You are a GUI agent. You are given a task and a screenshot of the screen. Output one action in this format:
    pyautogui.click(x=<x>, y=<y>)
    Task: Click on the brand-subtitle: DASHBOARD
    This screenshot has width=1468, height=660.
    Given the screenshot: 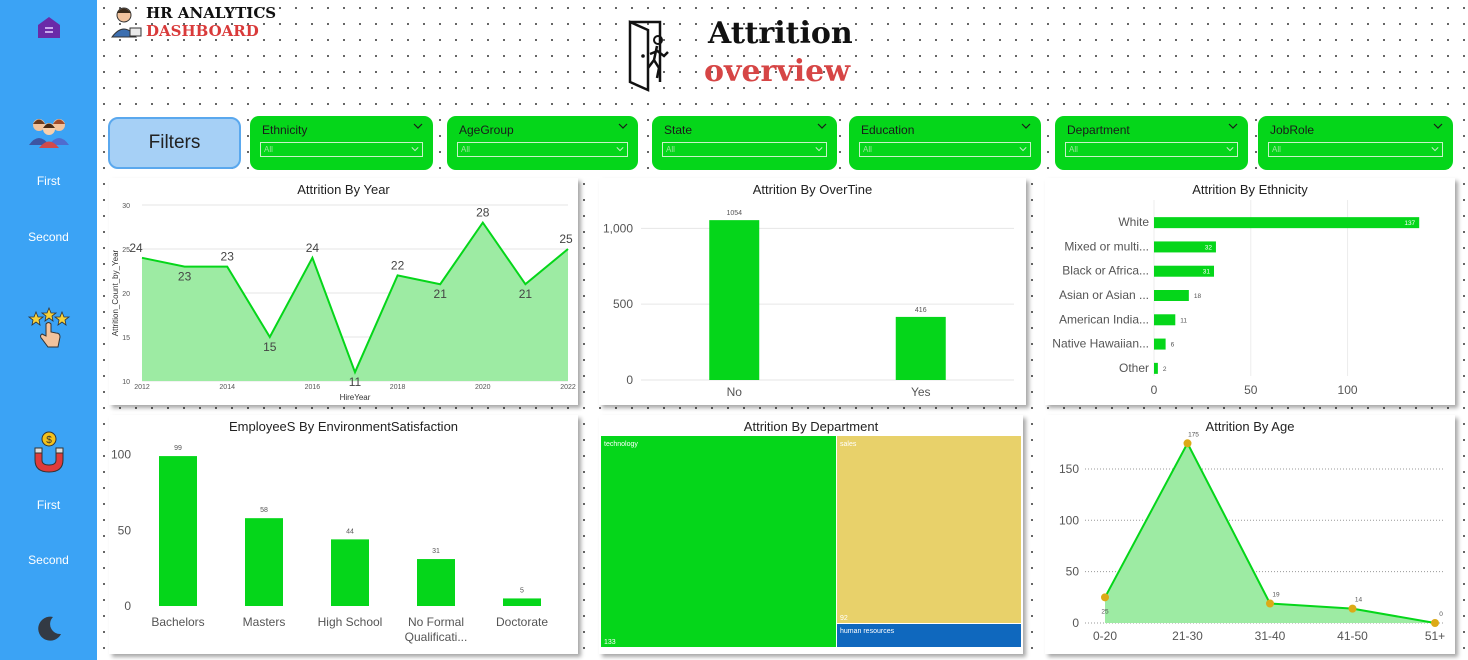 What is the action you would take?
    pyautogui.click(x=202, y=31)
    